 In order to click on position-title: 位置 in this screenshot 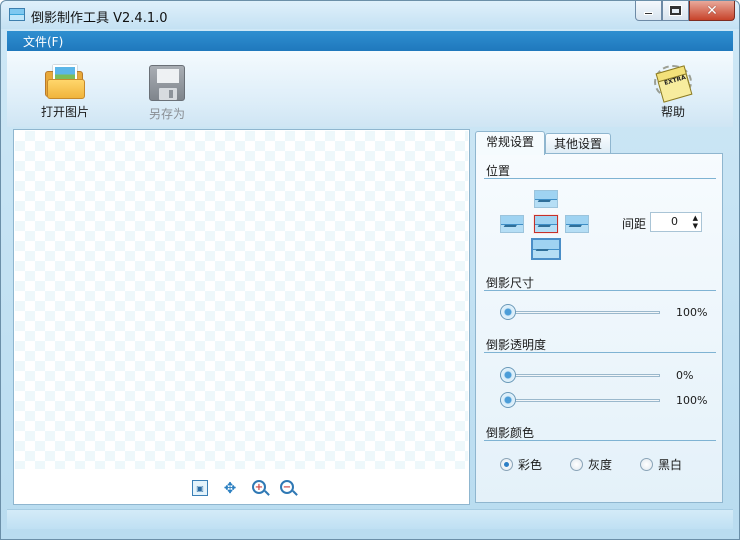, I will do `click(498, 171)`.